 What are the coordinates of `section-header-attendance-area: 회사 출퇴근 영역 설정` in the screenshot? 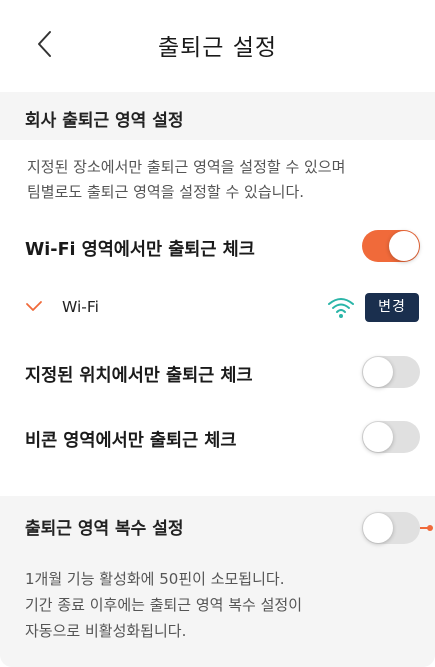 It's located at (217, 116).